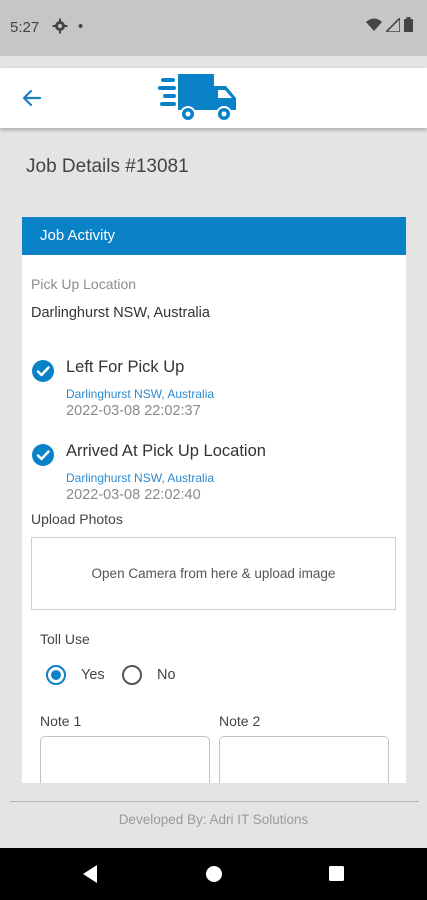 The width and height of the screenshot is (427, 900). I want to click on home-circle-icon, so click(214, 876).